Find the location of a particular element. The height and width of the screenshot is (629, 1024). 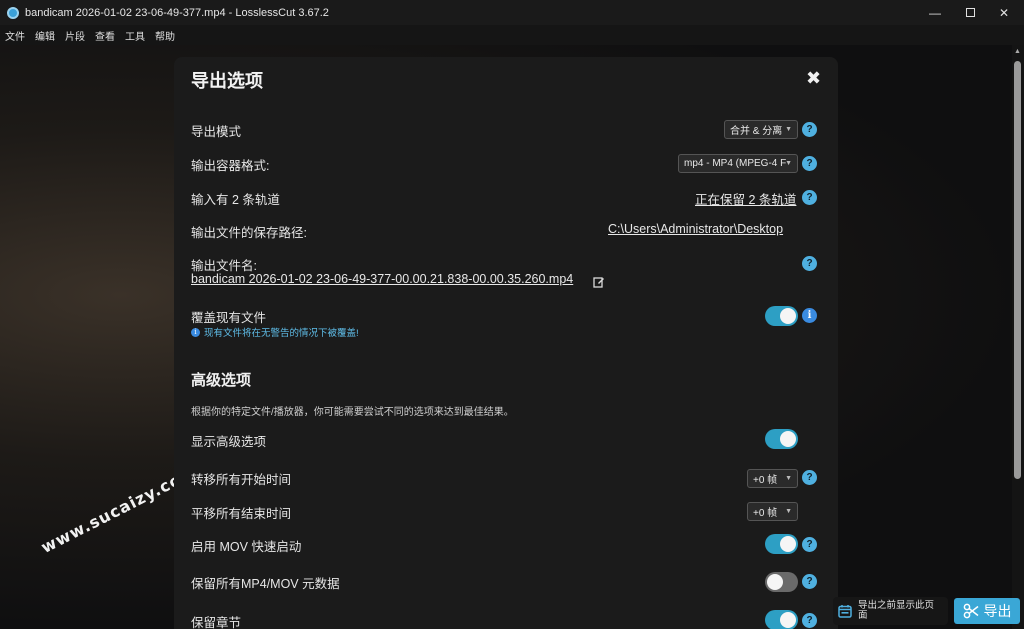

show-advanced-toggle is located at coordinates (781, 439).